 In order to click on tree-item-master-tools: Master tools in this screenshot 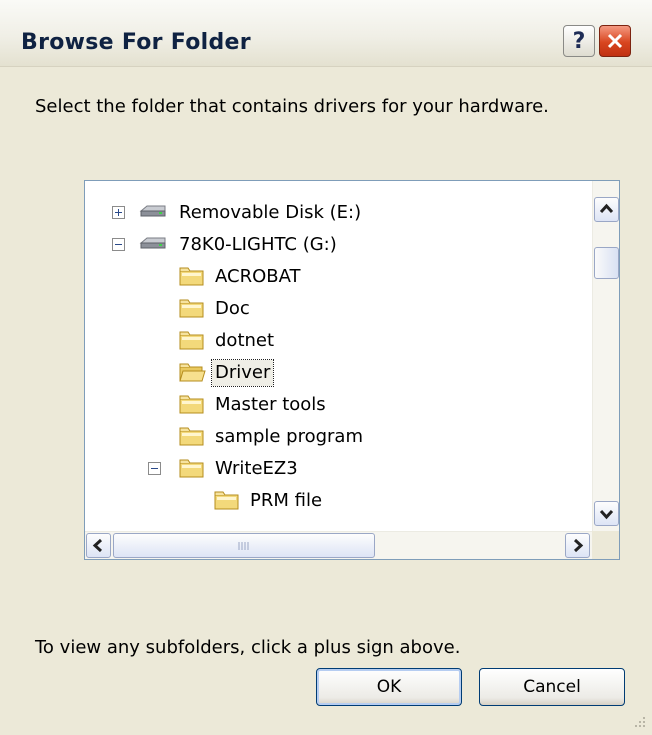, I will do `click(338, 405)`.